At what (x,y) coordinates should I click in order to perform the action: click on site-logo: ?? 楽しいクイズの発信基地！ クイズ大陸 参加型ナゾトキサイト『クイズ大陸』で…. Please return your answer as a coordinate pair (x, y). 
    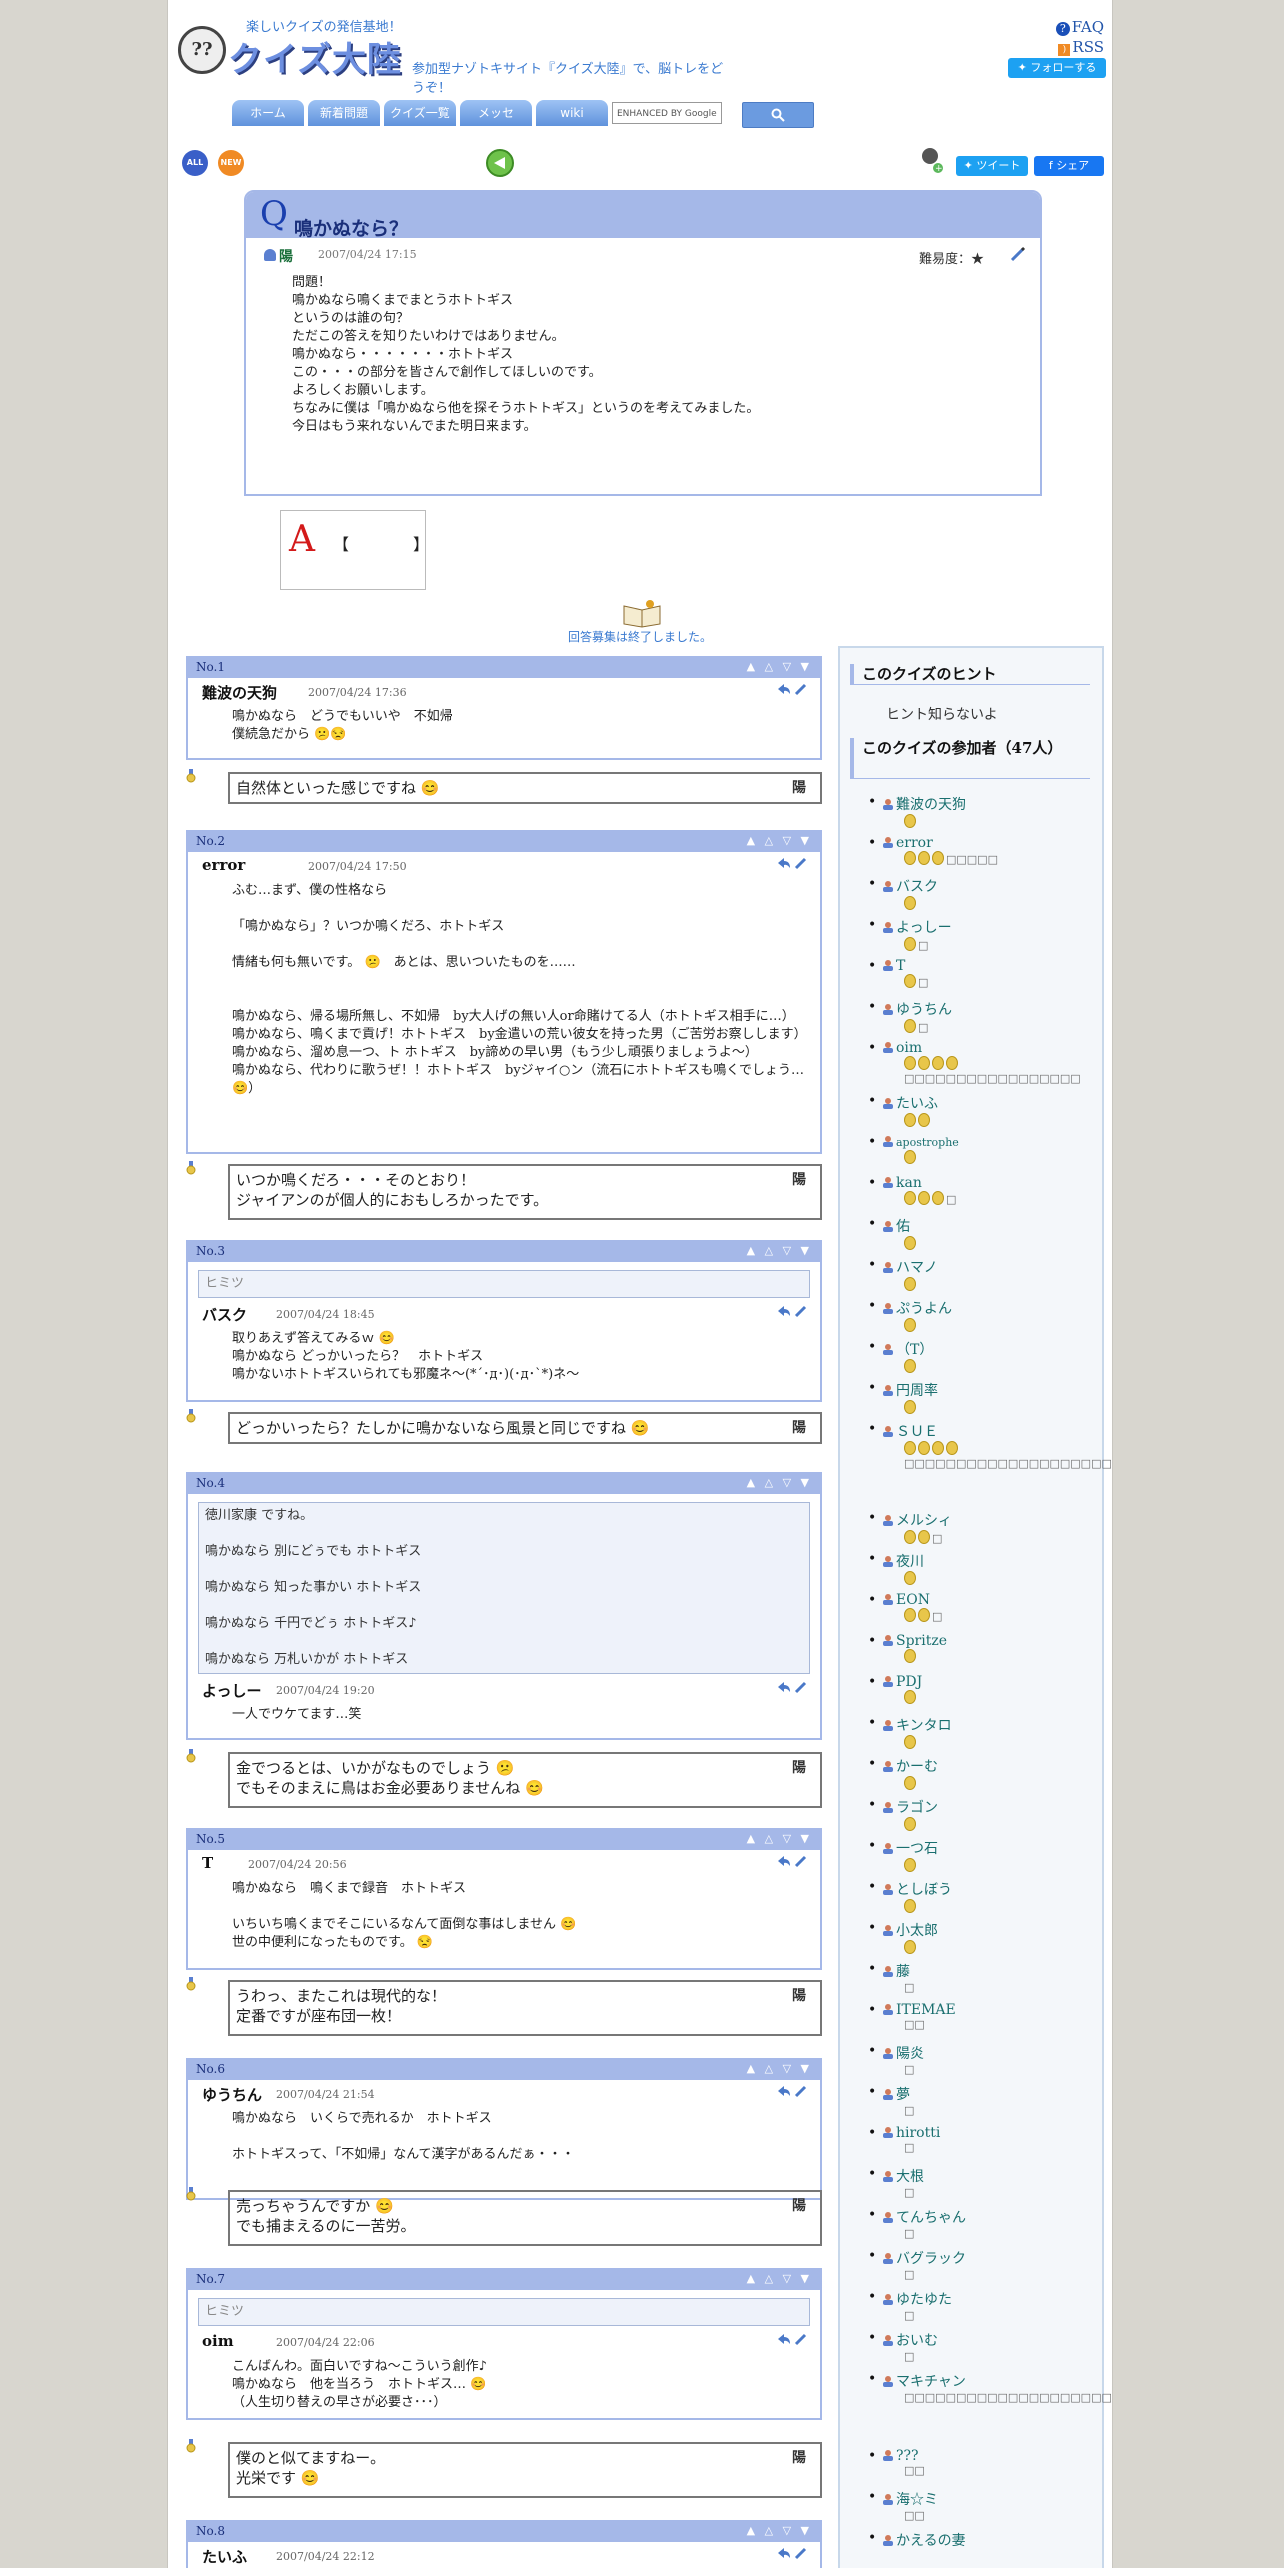
    Looking at the image, I should click on (456, 55).